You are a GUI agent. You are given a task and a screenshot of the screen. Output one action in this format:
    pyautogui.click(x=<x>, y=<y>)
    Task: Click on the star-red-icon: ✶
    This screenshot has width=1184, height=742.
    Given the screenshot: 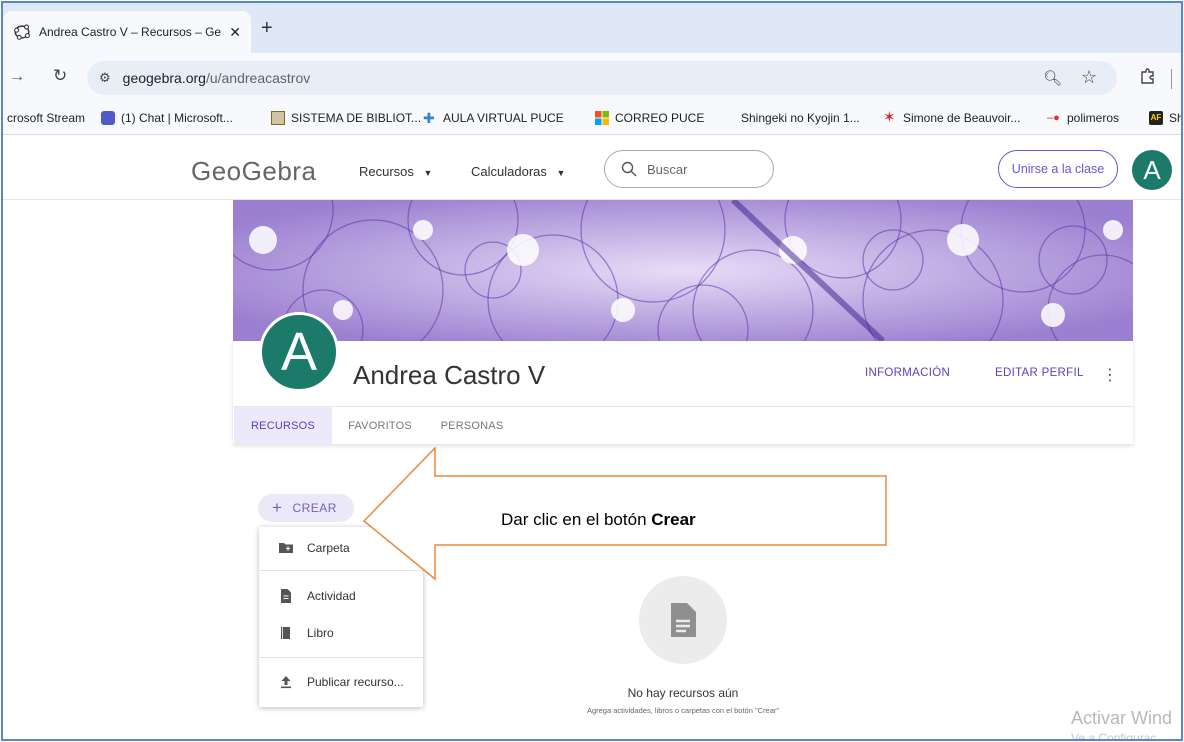 What is the action you would take?
    pyautogui.click(x=889, y=117)
    